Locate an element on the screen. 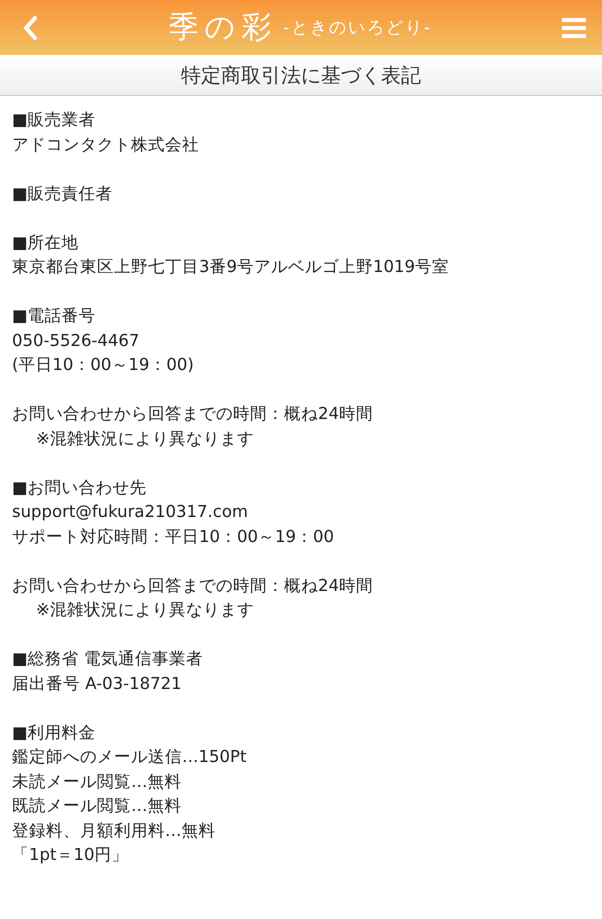  info-text: 050-5526-4467 is located at coordinates (76, 341).